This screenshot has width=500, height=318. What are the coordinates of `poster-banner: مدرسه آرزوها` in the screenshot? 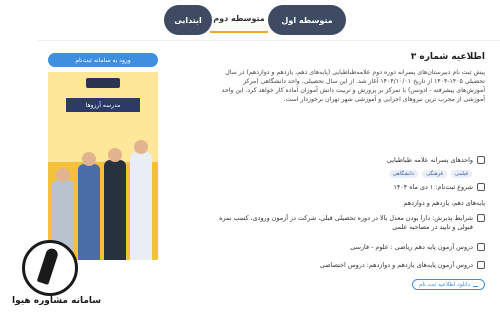 It's located at (103, 105).